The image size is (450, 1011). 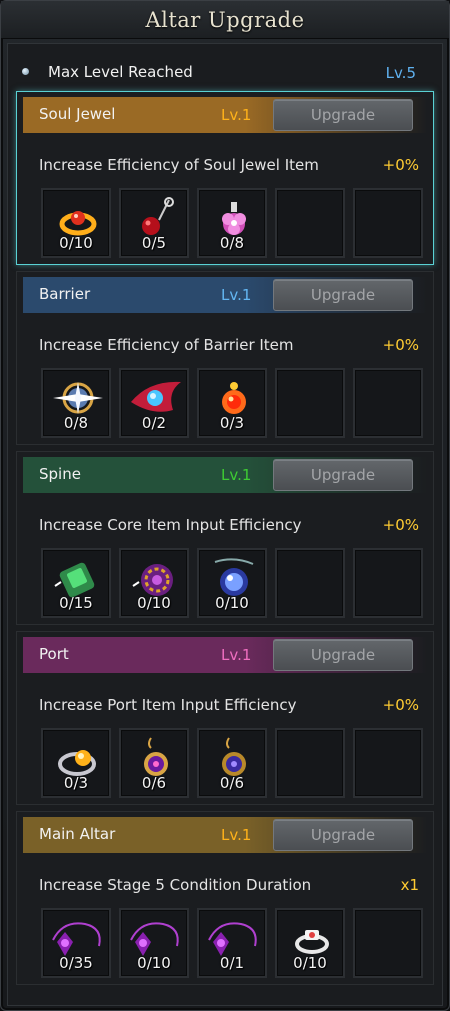 I want to click on section-name: Main Altar, so click(x=77, y=834).